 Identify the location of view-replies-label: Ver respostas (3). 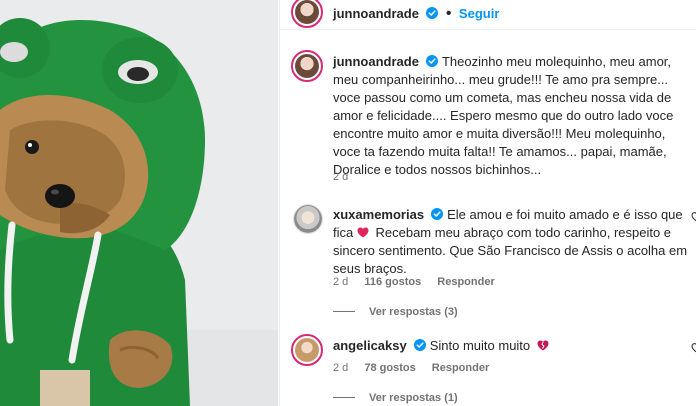
(413, 312).